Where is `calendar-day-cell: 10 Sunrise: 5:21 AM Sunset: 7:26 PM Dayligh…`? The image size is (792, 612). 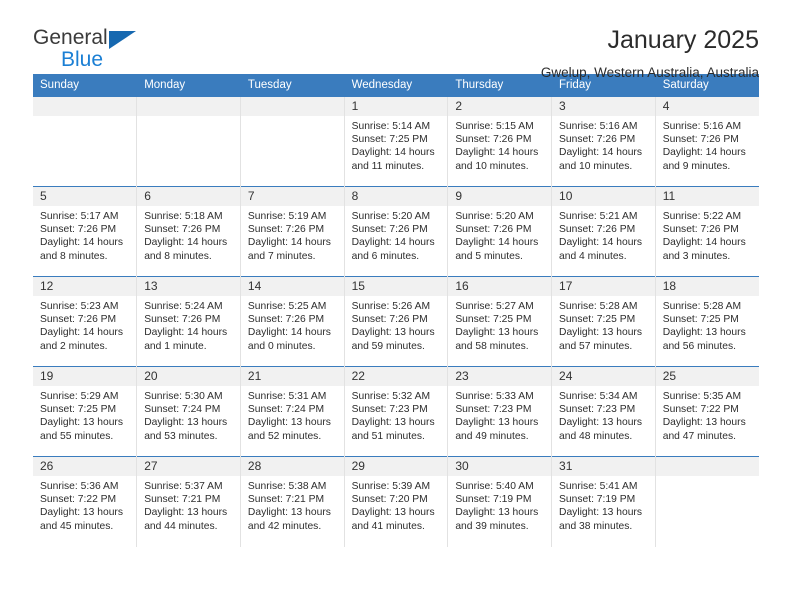 calendar-day-cell: 10 Sunrise: 5:21 AM Sunset: 7:26 PM Dayligh… is located at coordinates (603, 231).